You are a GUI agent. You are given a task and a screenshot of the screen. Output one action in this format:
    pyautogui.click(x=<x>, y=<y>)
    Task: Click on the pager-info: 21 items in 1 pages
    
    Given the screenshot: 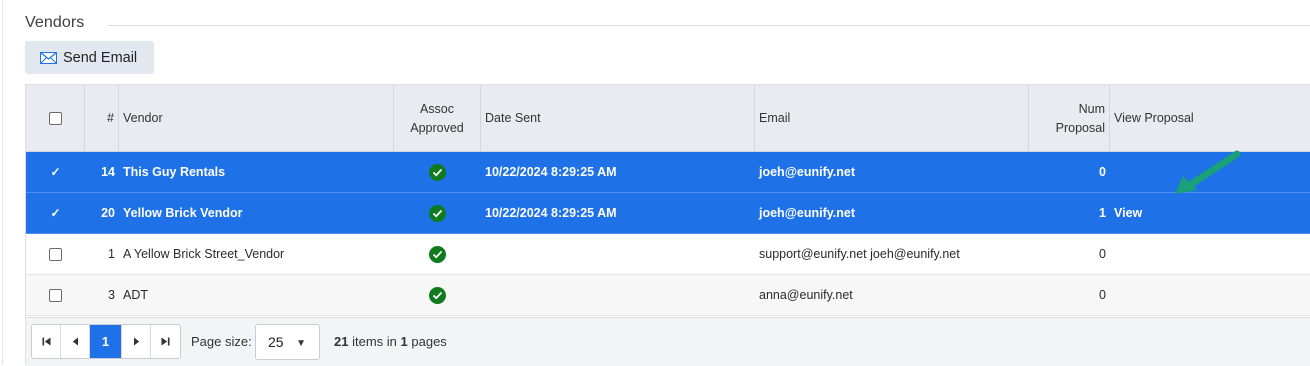 What is the action you would take?
    pyautogui.click(x=390, y=341)
    